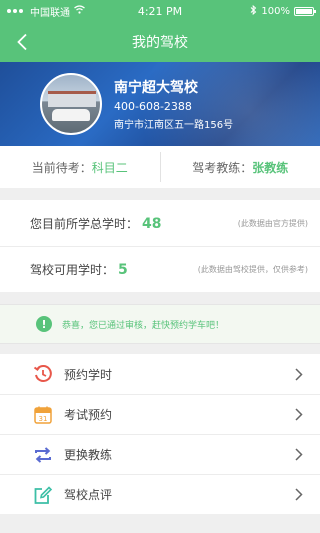 The width and height of the screenshot is (320, 533). I want to click on current-exam-label: 当前待考：, so click(61, 167).